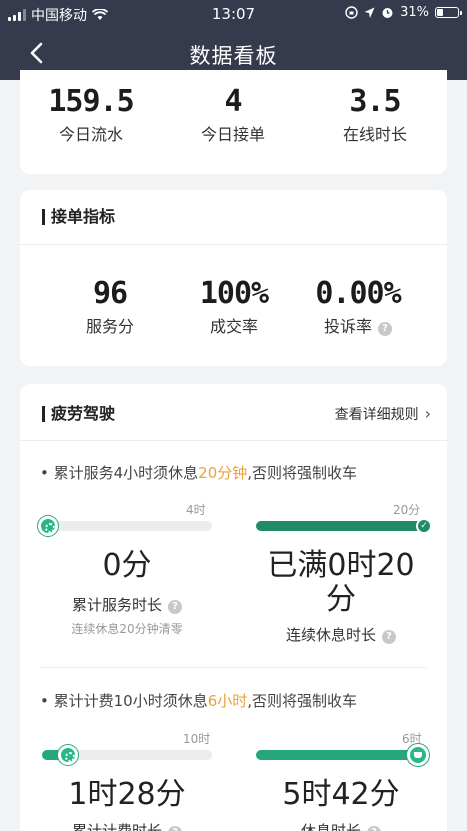 This screenshot has width=467, height=831. Describe the element at coordinates (90, 134) in the screenshot. I see `stat-label: 今日流水` at that location.